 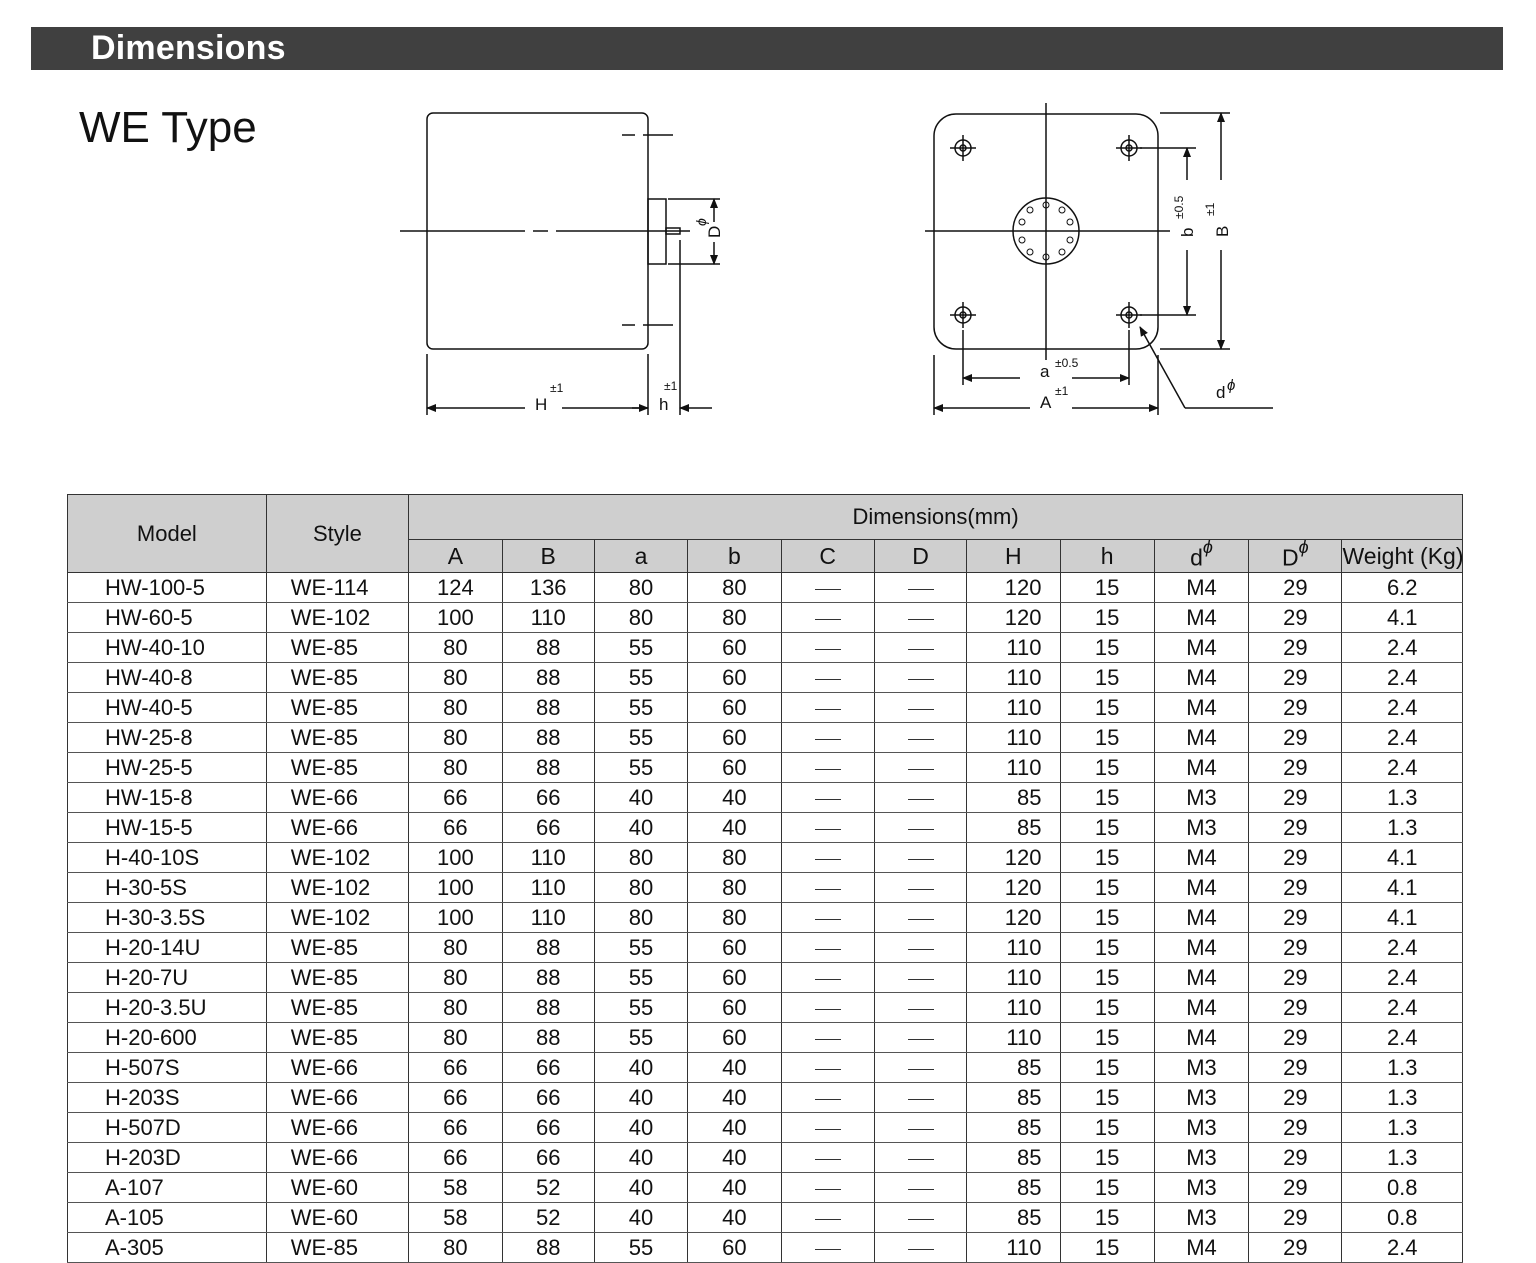 I want to click on front-view-drawing, so click(x=1099, y=259).